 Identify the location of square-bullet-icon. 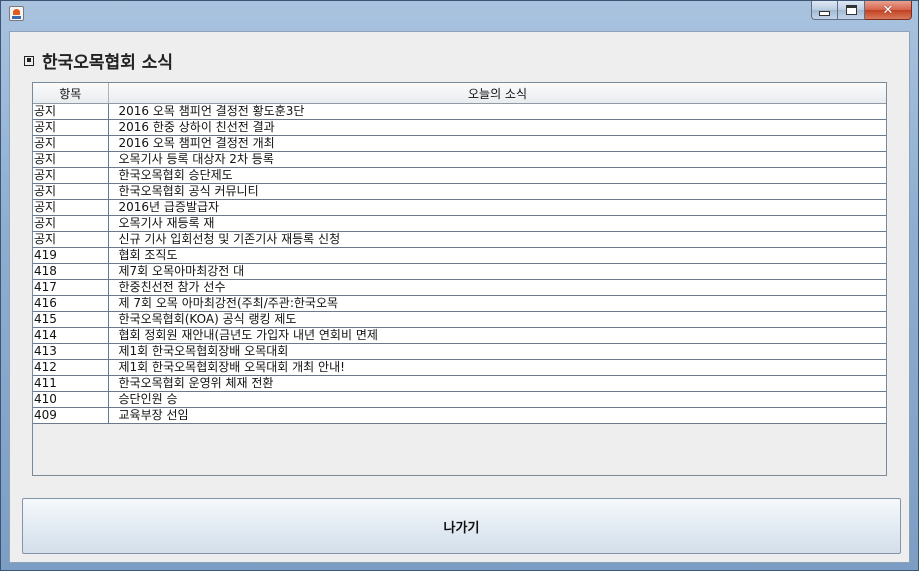
(29, 60).